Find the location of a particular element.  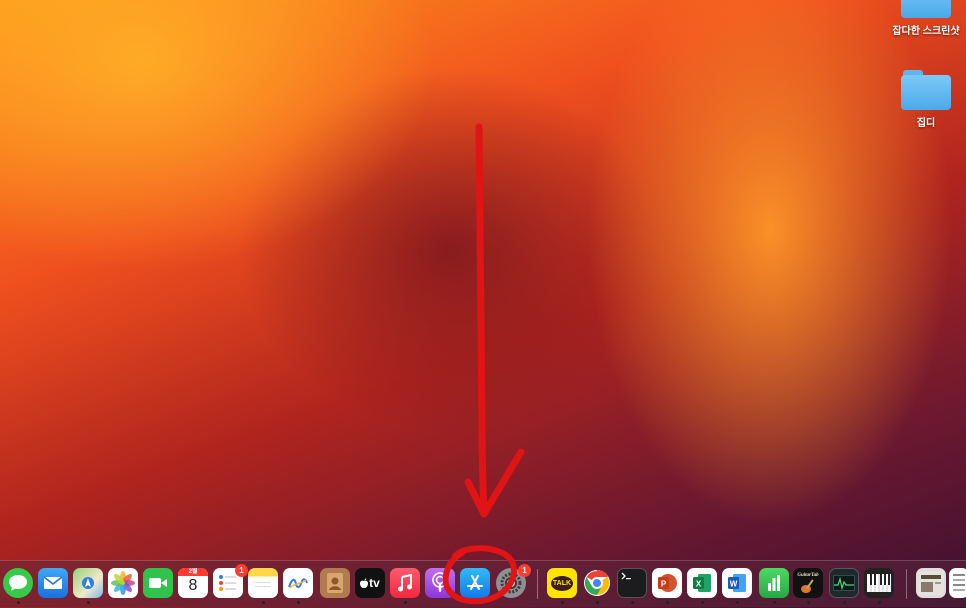

red-annotation-overlay is located at coordinates (483, 364).